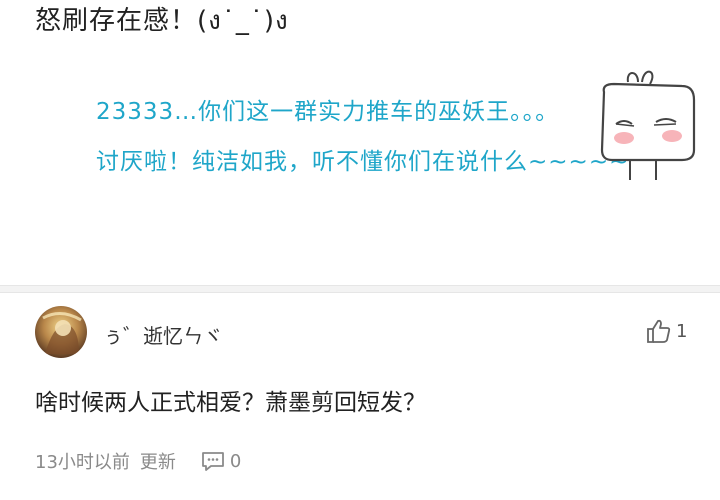 The width and height of the screenshot is (720, 500). What do you see at coordinates (360, 289) in the screenshot?
I see `separator` at bounding box center [360, 289].